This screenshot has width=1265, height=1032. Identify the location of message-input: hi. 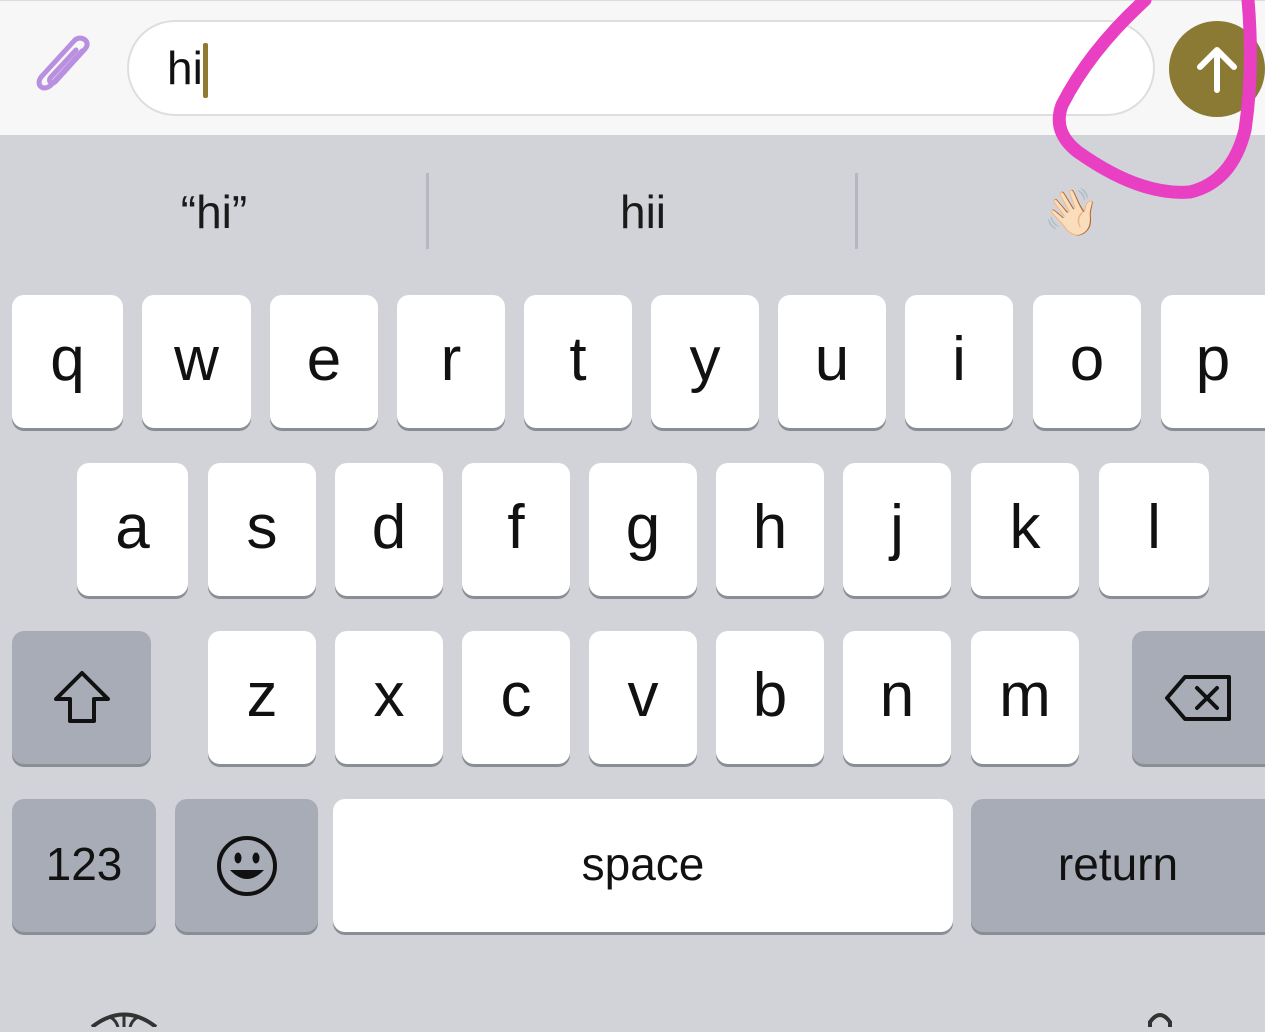
(641, 68).